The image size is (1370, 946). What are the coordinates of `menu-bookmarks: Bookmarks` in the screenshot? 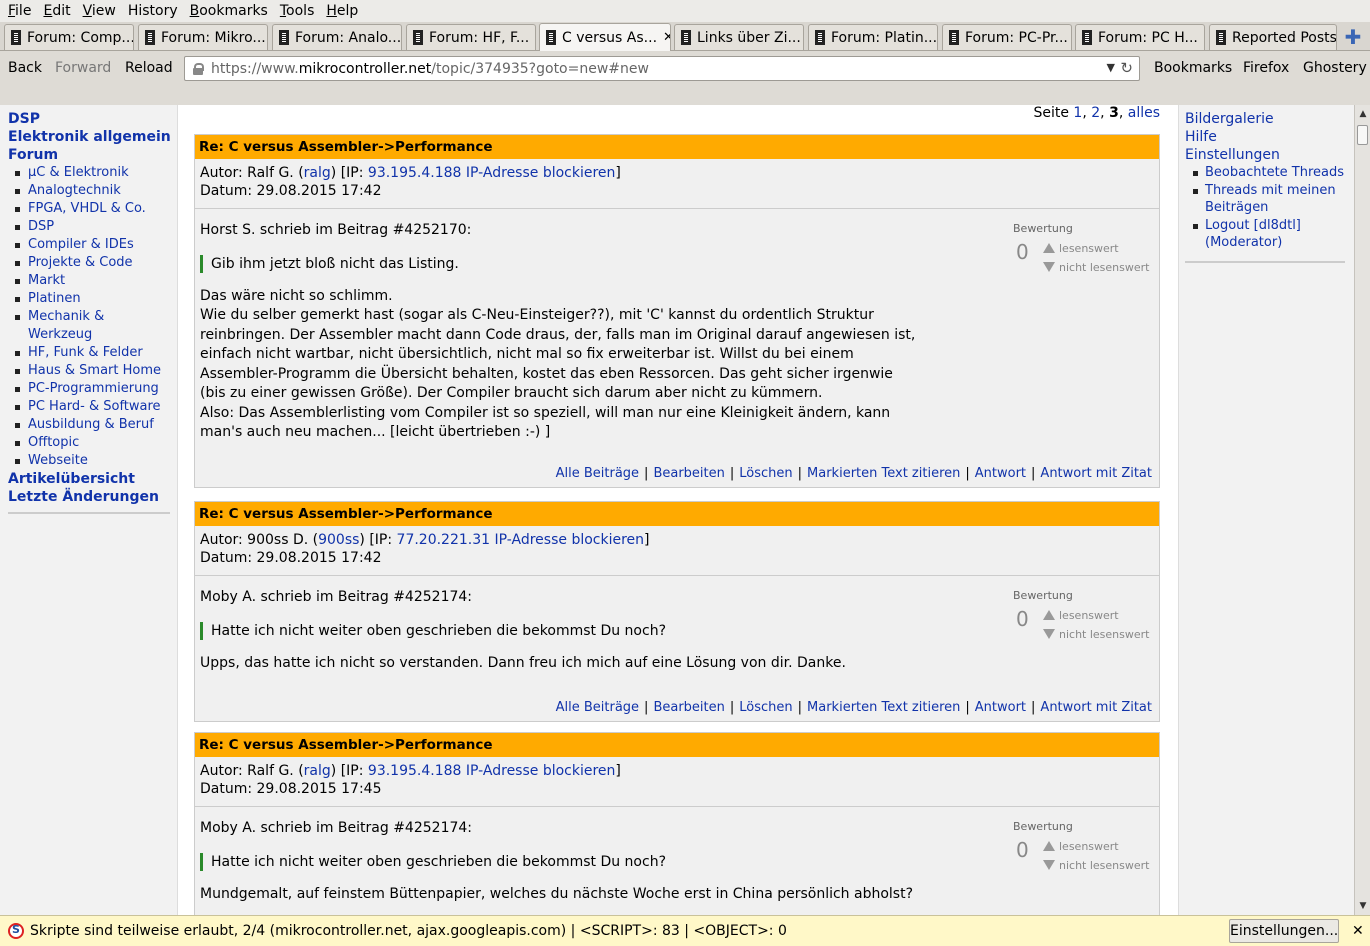 It's located at (229, 11).